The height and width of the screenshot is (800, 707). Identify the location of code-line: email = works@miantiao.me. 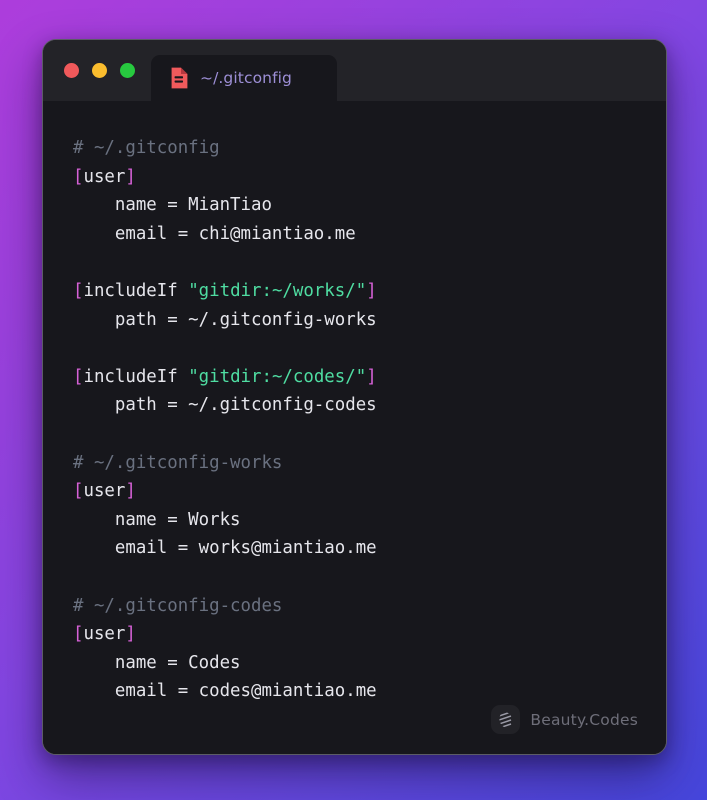
(354, 548).